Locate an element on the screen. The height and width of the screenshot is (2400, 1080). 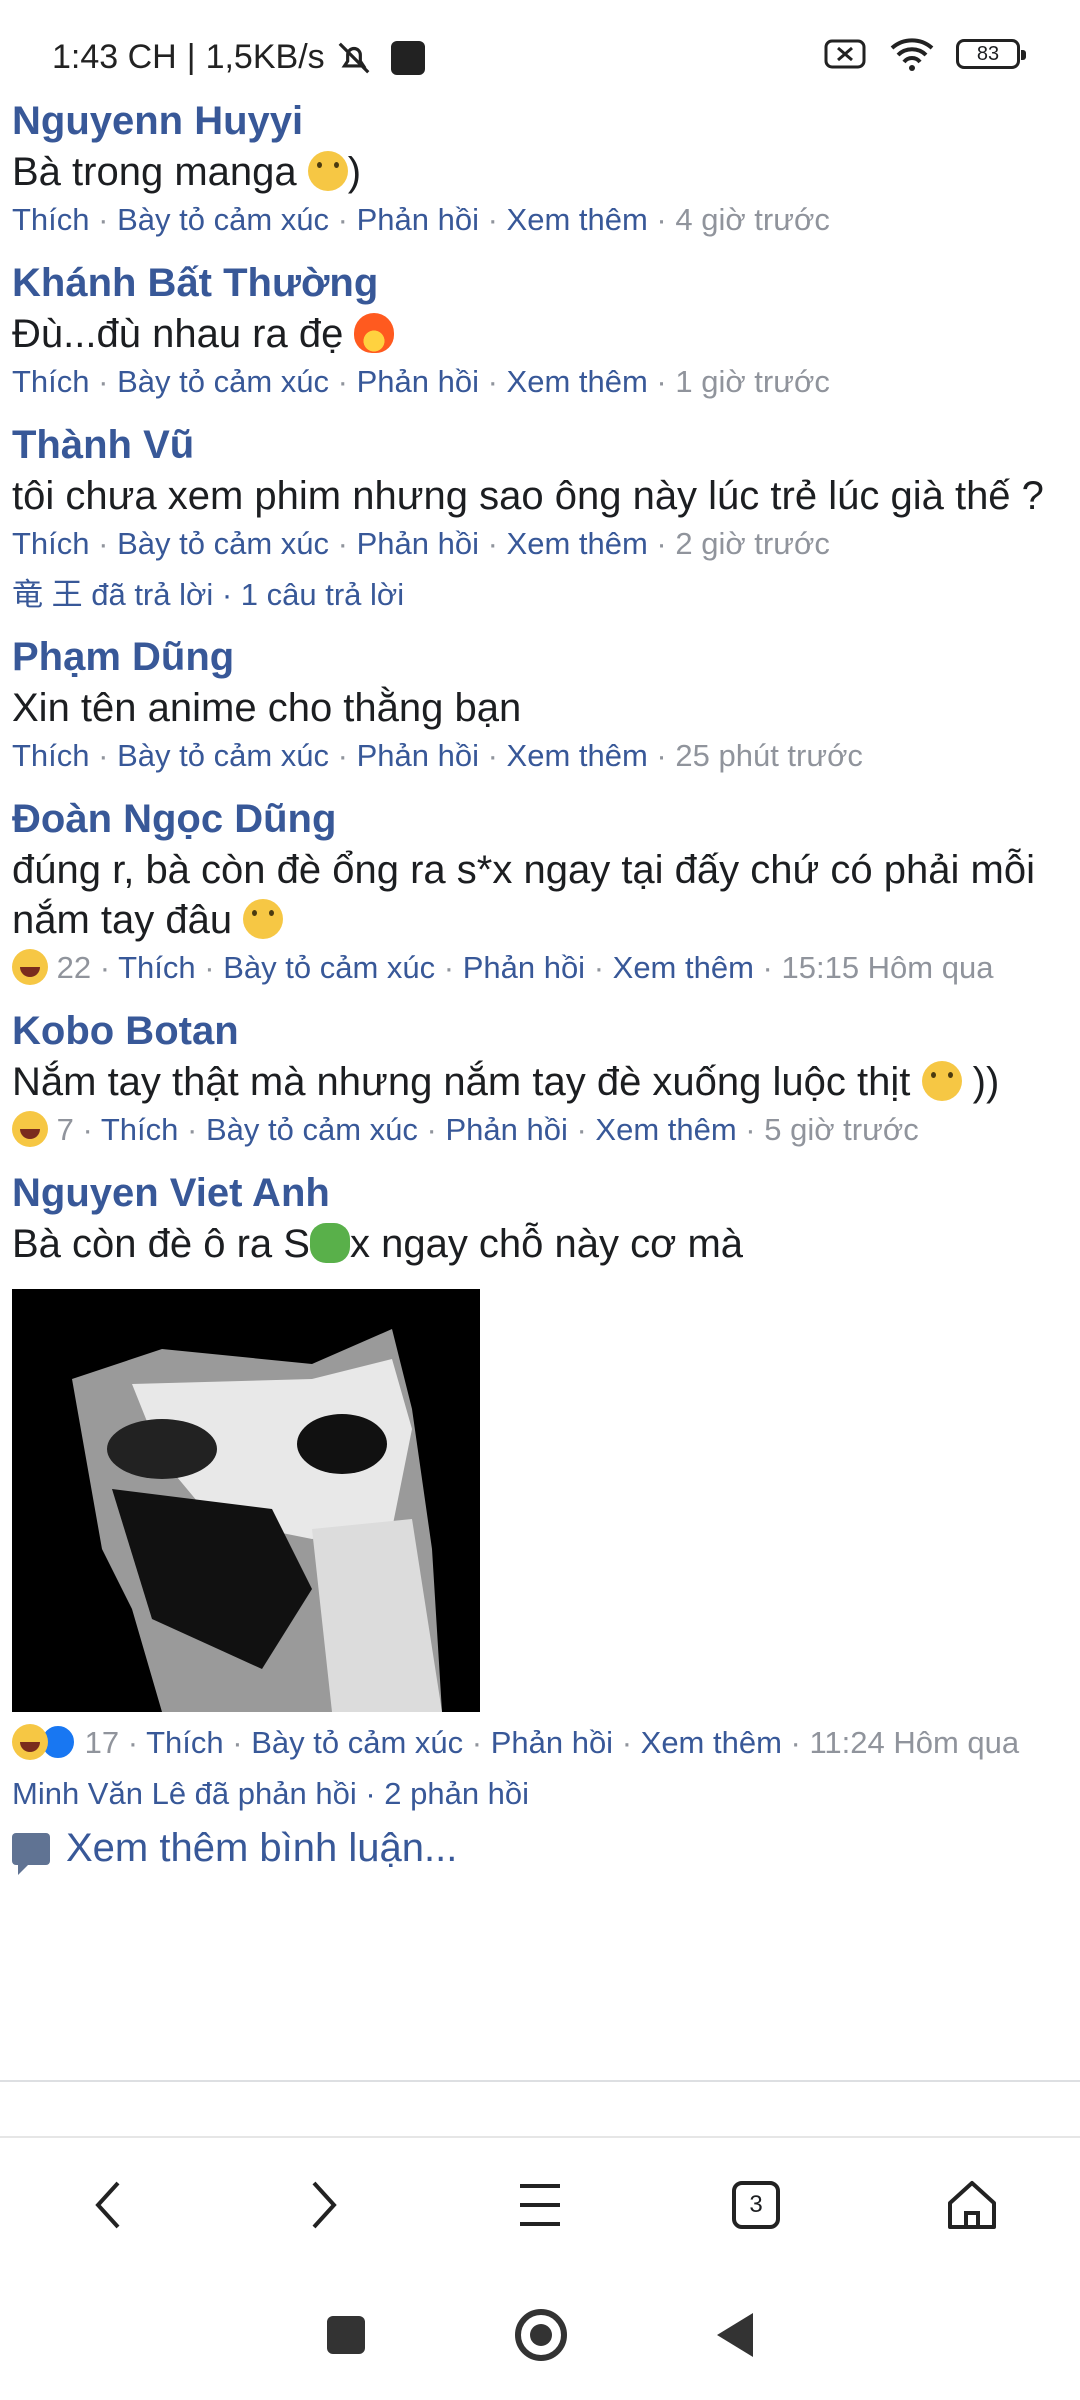
tabs-button: 3 is located at coordinates (756, 2205).